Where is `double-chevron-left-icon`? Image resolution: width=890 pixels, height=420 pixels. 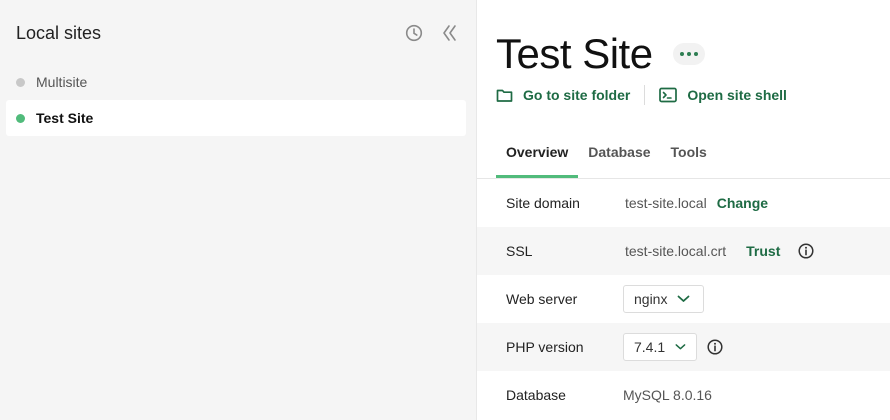 double-chevron-left-icon is located at coordinates (450, 33).